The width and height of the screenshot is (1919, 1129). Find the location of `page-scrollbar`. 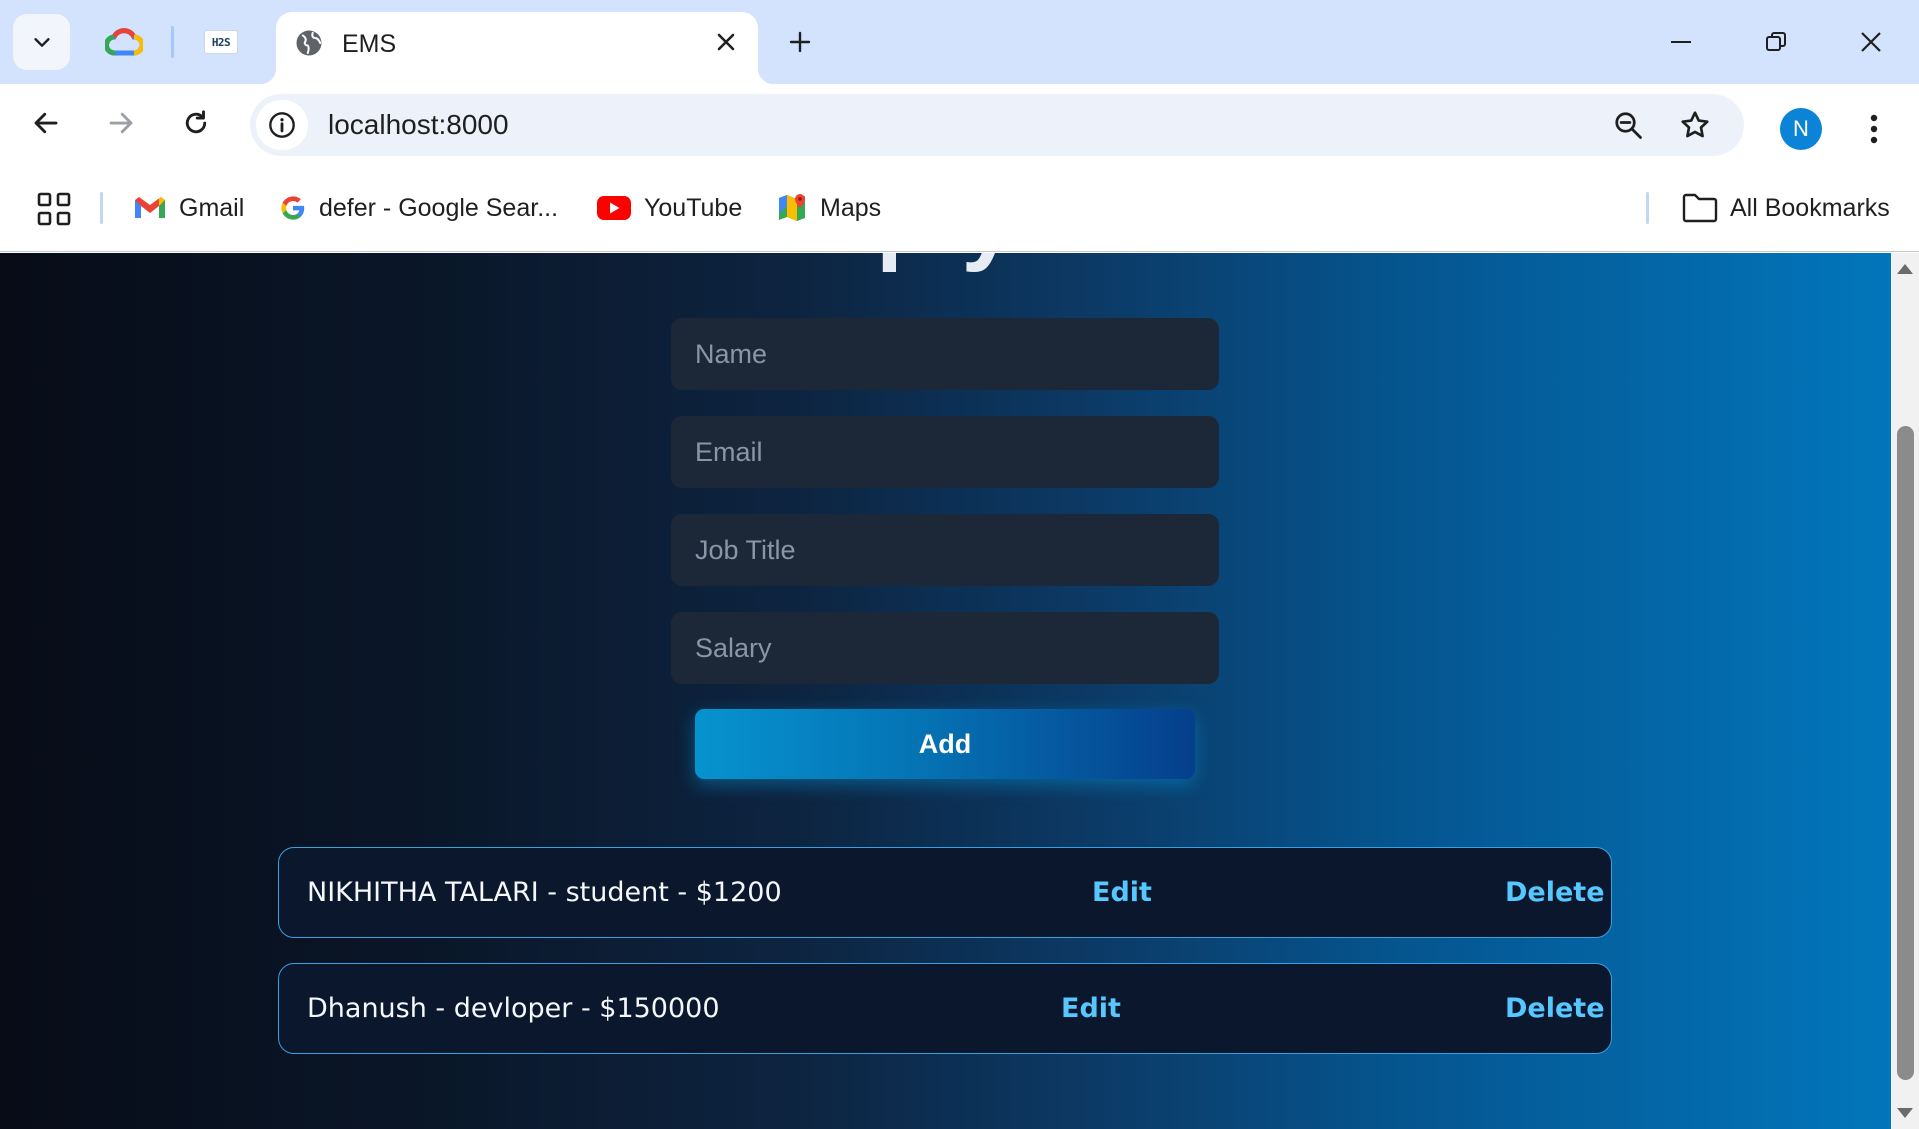

page-scrollbar is located at coordinates (1905, 691).